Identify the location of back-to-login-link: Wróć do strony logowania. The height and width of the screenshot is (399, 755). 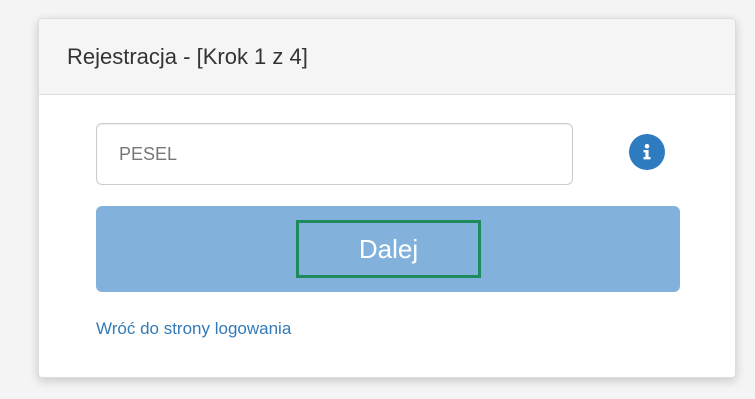
(193, 329).